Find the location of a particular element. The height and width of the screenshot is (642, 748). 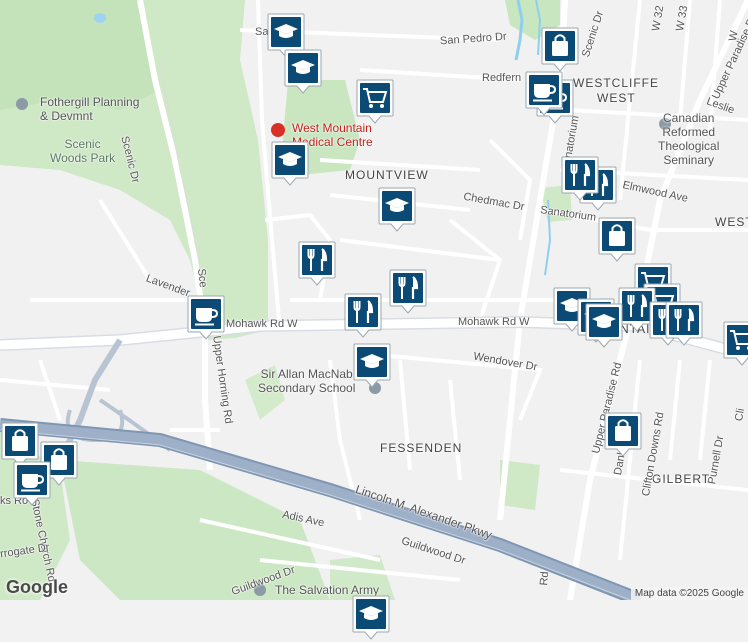

road-label-w-edge: W is located at coordinates (734, 36).